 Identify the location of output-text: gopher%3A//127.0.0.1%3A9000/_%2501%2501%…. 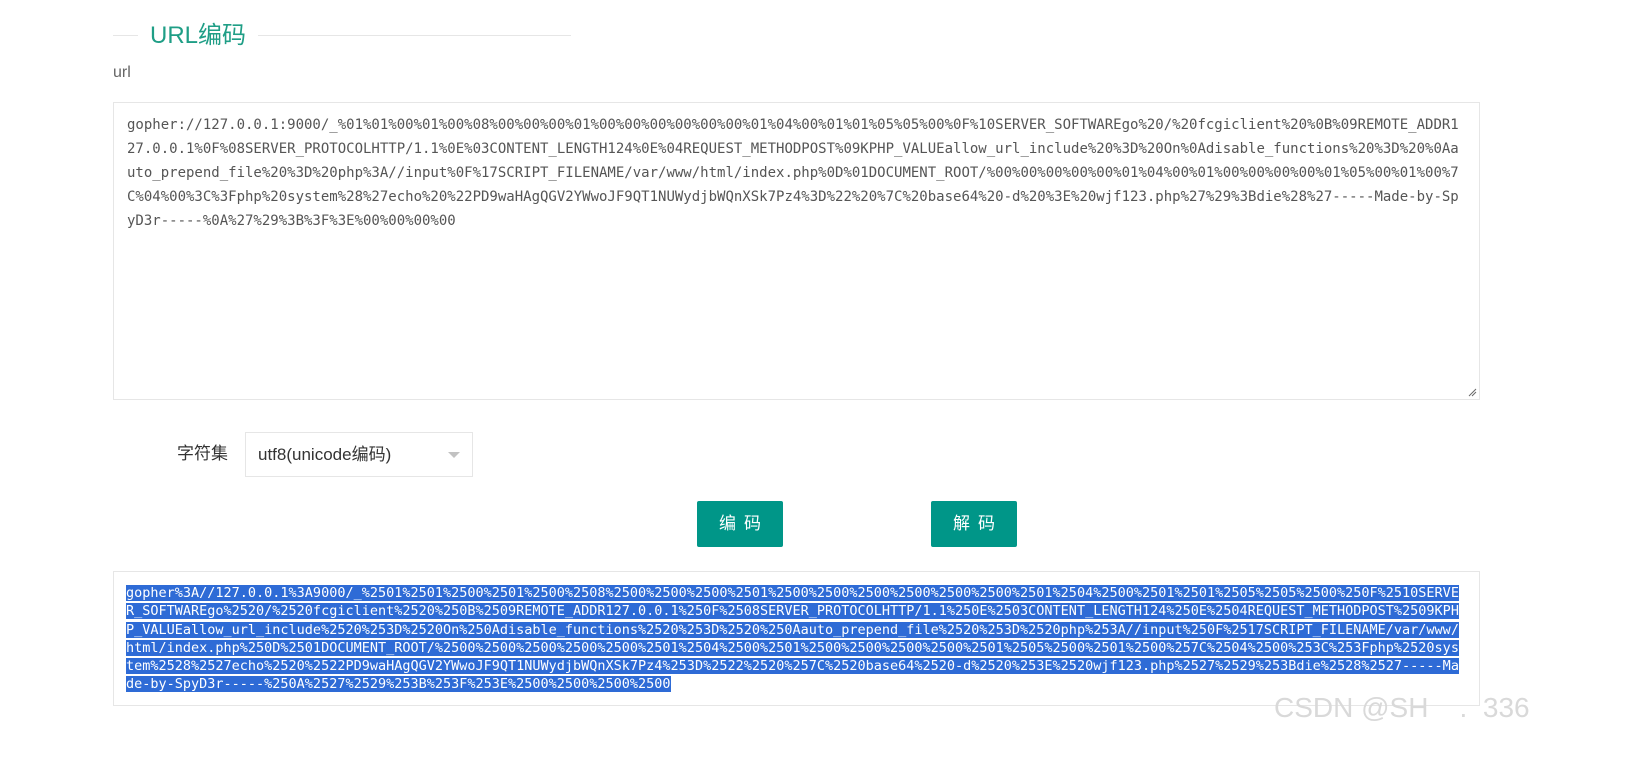
(792, 639).